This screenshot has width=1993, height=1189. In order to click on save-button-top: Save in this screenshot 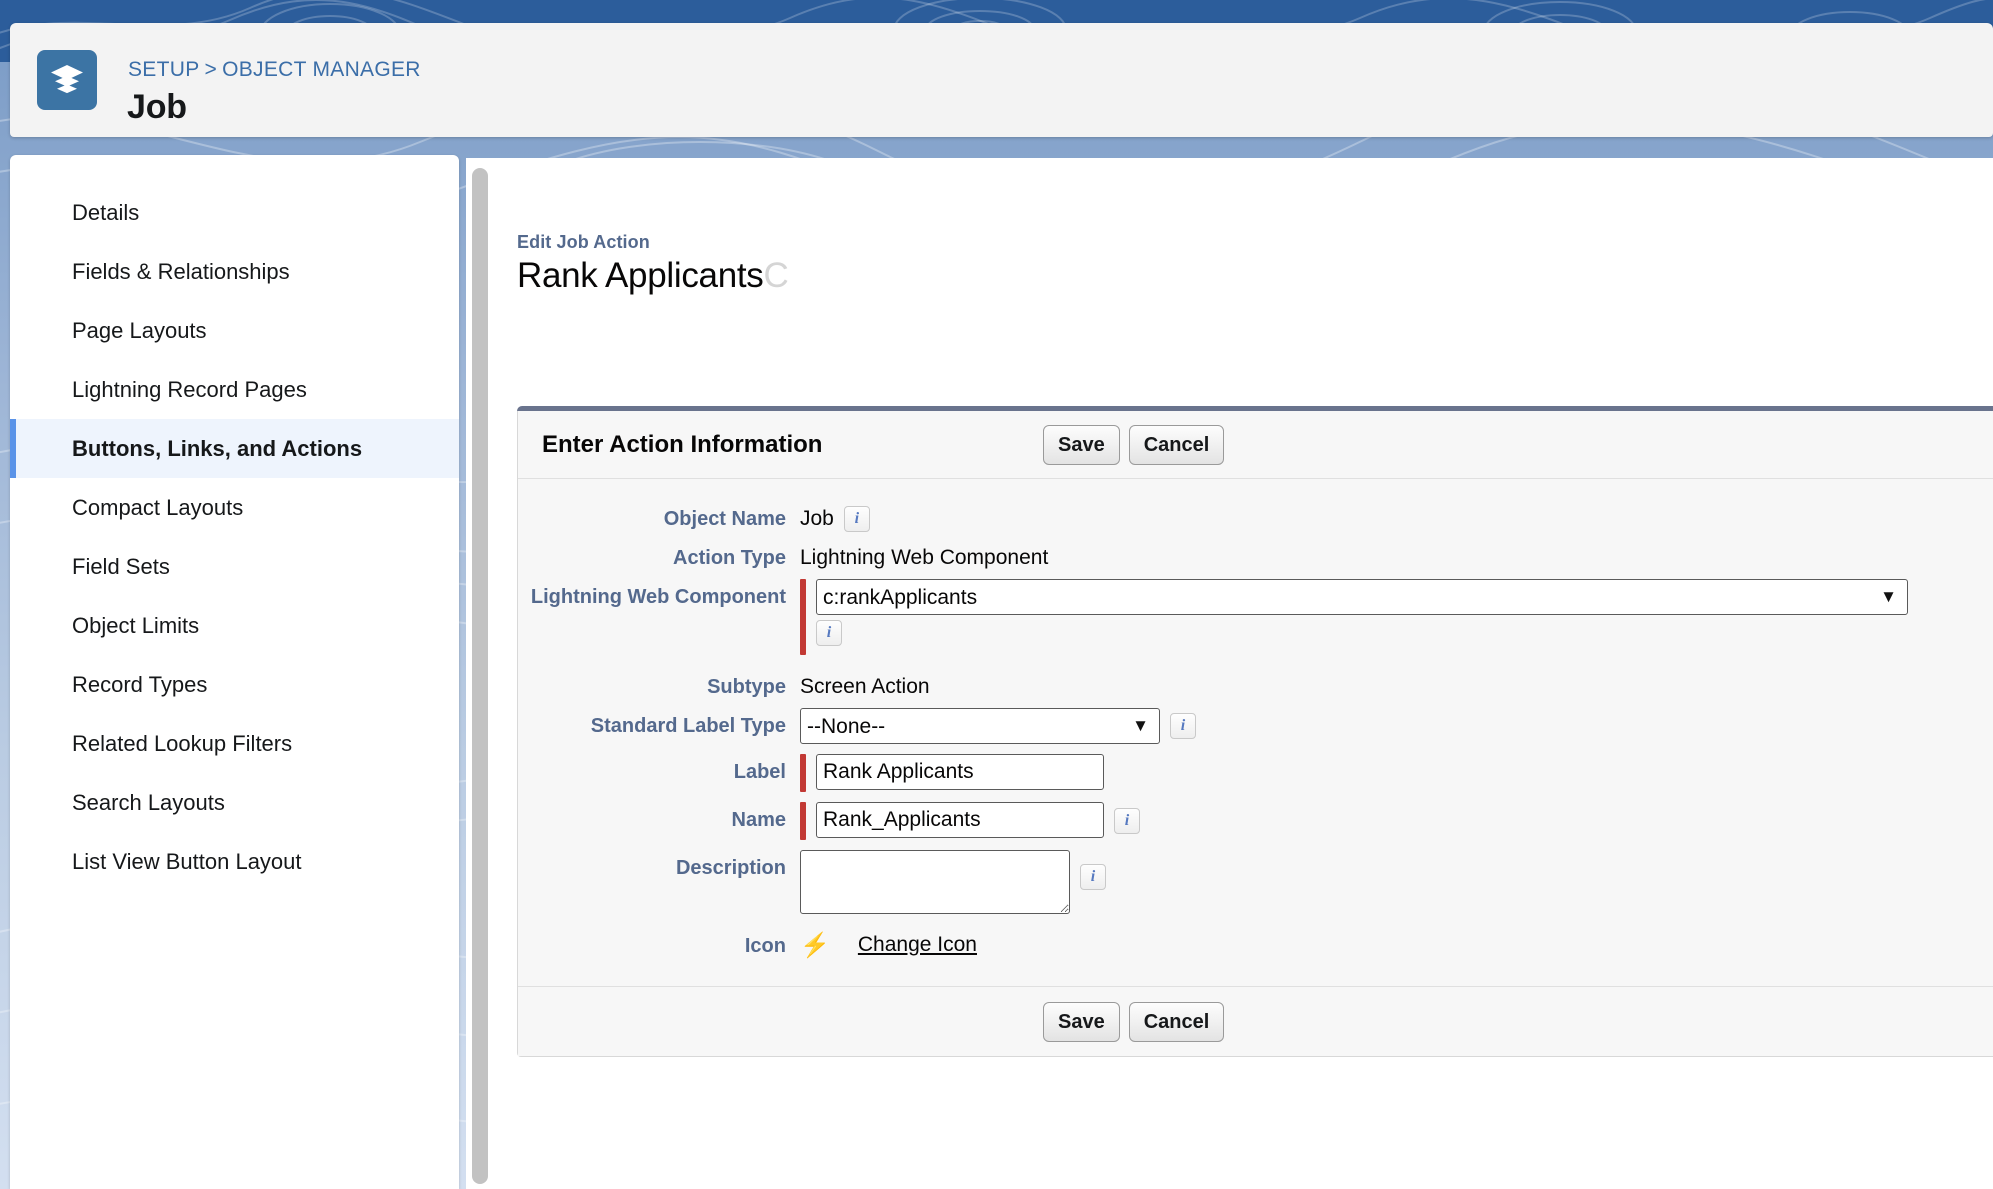, I will do `click(1081, 445)`.